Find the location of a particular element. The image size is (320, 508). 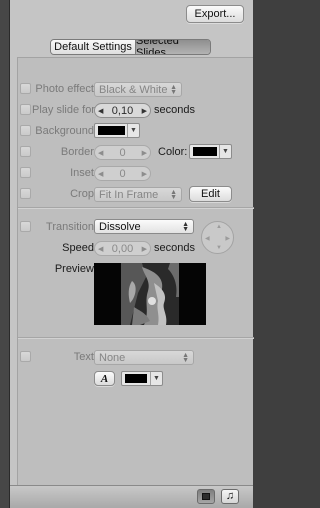

inset-label: Inset: is located at coordinates (83, 173).